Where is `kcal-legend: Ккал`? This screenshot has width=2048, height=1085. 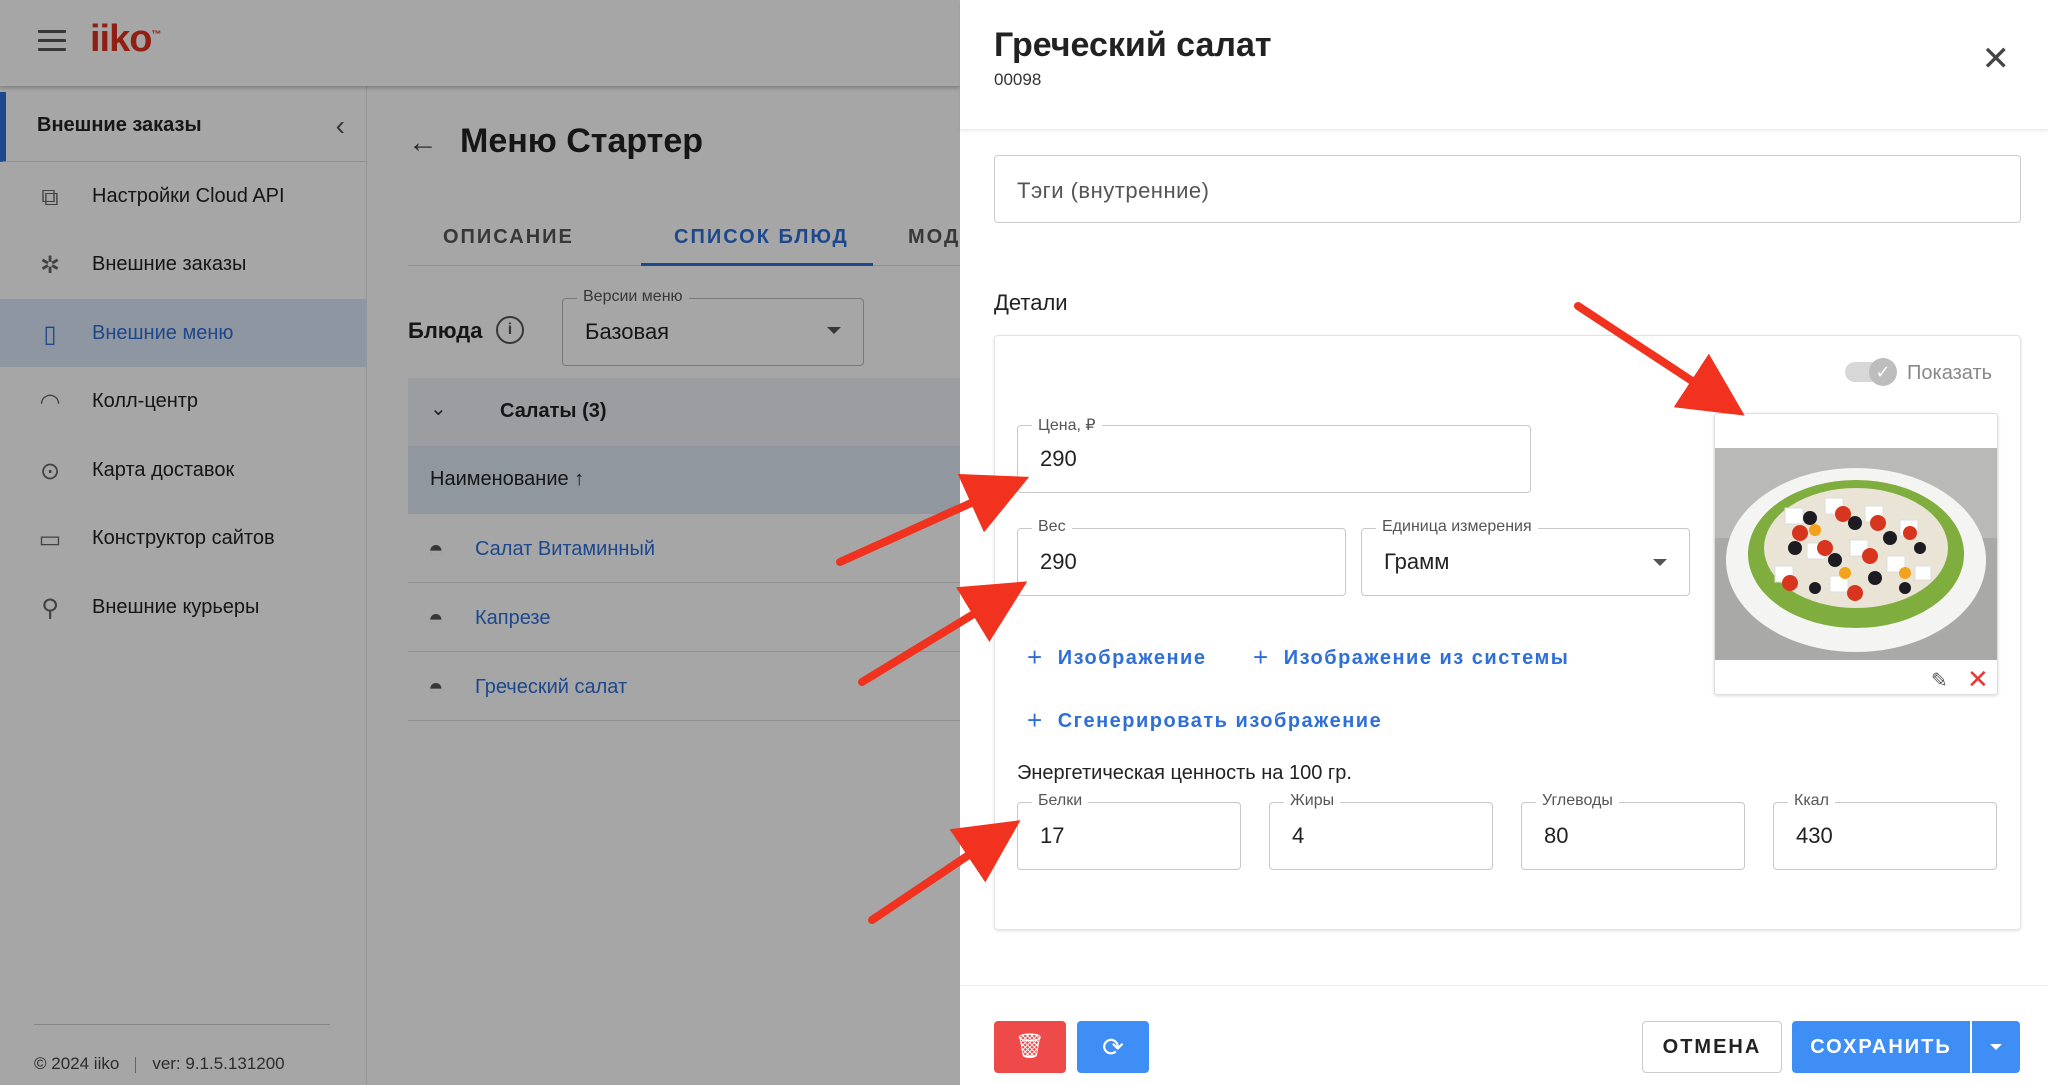
kcal-legend: Ккал is located at coordinates (1811, 801).